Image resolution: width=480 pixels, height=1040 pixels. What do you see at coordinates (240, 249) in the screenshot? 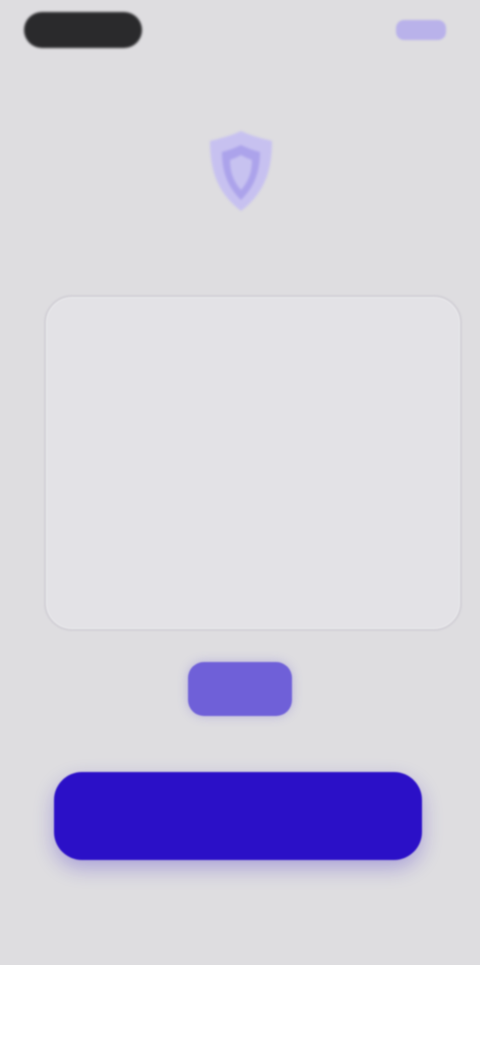
I see `page-title` at bounding box center [240, 249].